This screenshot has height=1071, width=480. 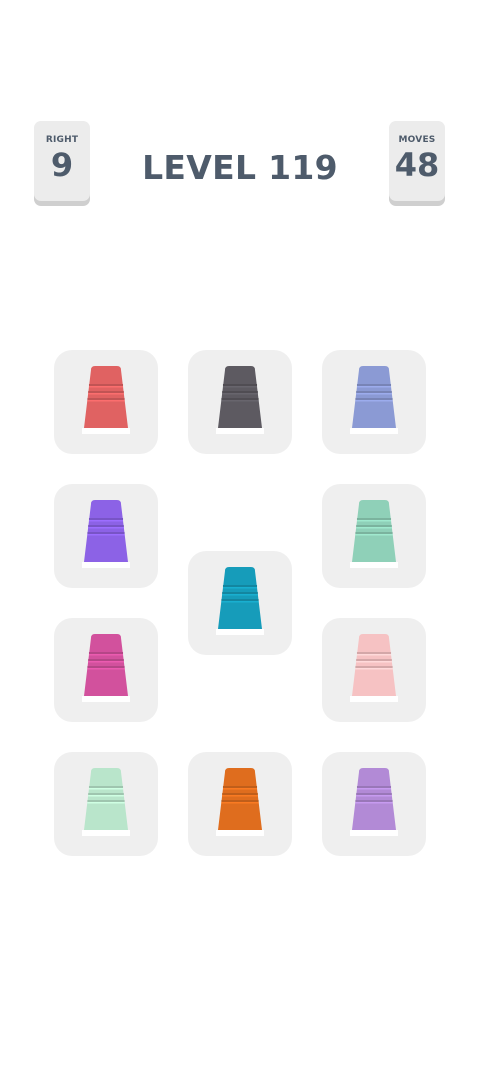 I want to click on cup-mint, so click(x=374, y=534).